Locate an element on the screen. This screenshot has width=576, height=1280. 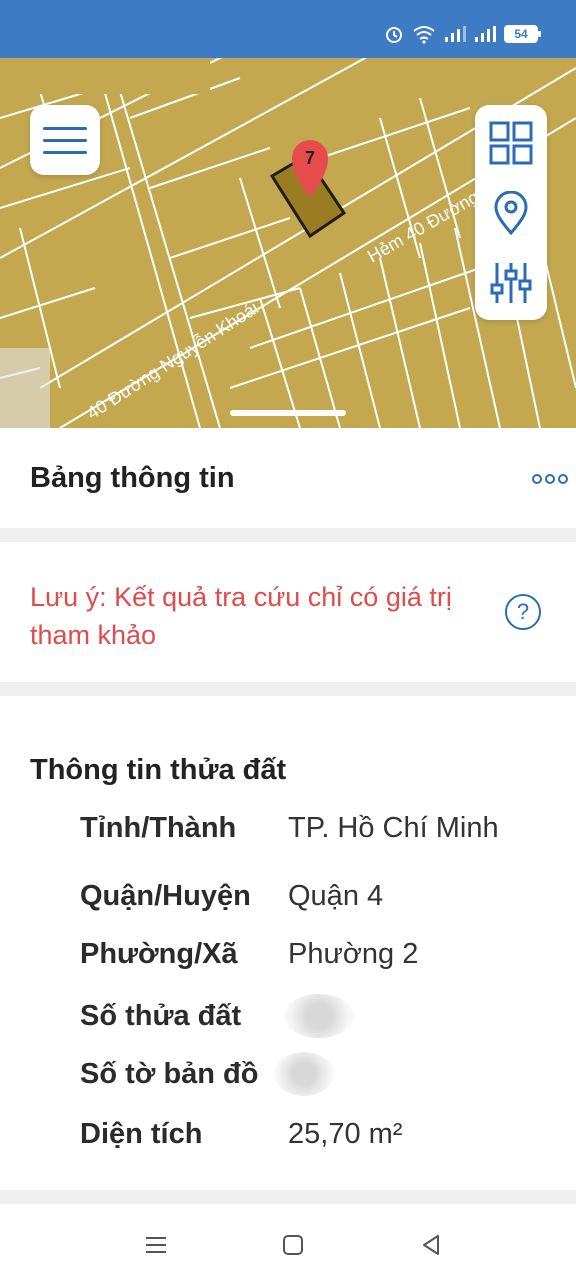
row-province: Tỉnh/Thành TP. Hồ Chí Minh is located at coordinates (320, 832).